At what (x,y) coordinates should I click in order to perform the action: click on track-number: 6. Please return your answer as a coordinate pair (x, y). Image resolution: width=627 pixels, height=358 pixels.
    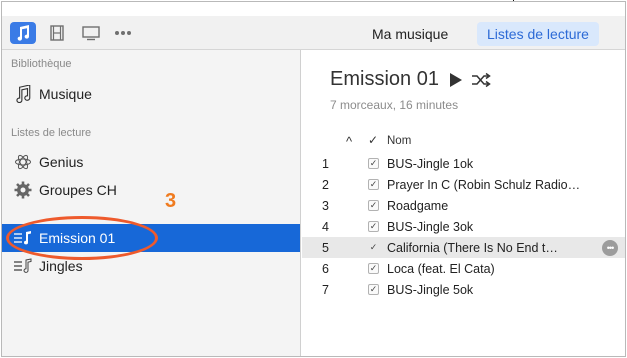
    Looking at the image, I should click on (325, 268).